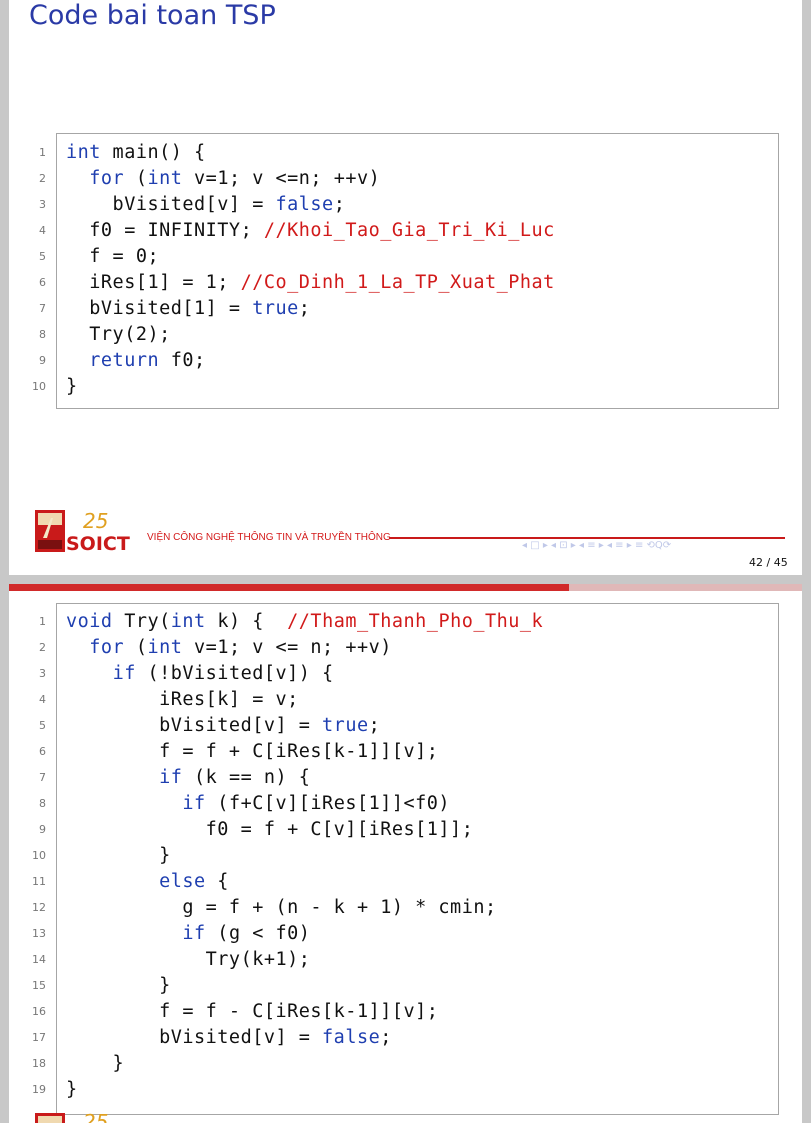 This screenshot has height=1123, width=811. I want to click on code-text: g = f + (n - k + 1) * cmin;, so click(281, 908).